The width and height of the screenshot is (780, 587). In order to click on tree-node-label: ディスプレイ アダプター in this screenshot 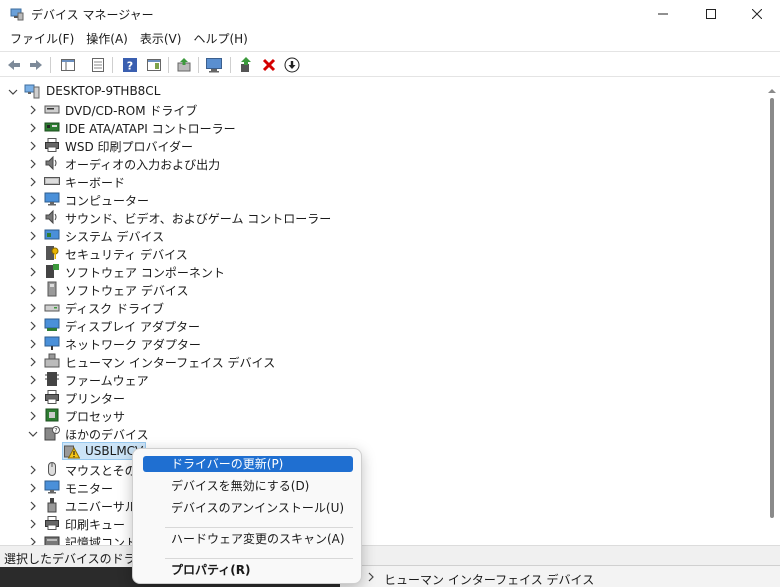, I will do `click(132, 327)`.